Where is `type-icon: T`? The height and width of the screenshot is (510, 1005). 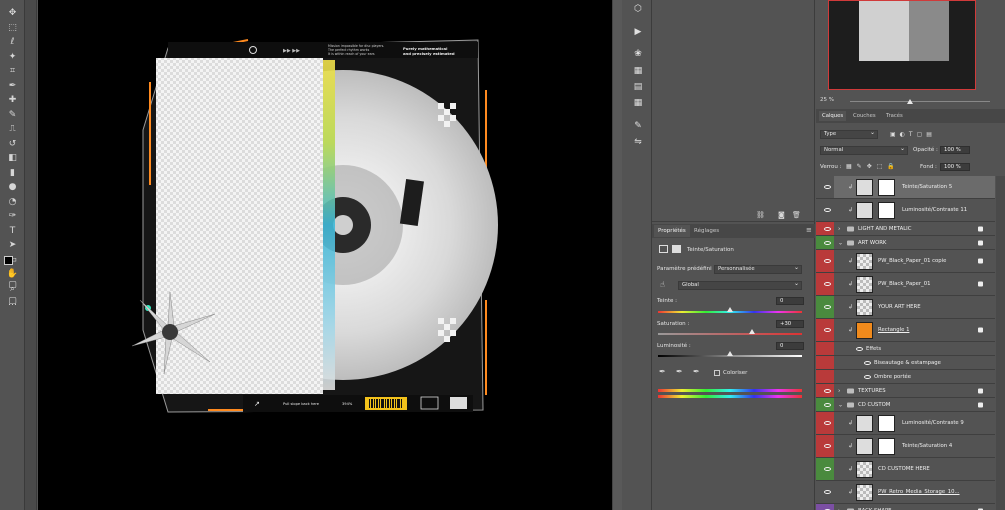 type-icon: T is located at coordinates (12, 231).